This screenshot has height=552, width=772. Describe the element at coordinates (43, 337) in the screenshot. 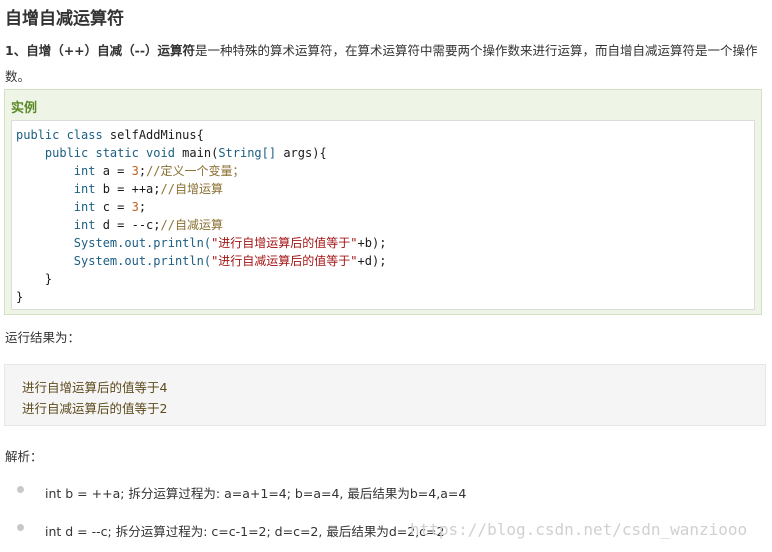

I see `result-label: 运行结果为：` at that location.